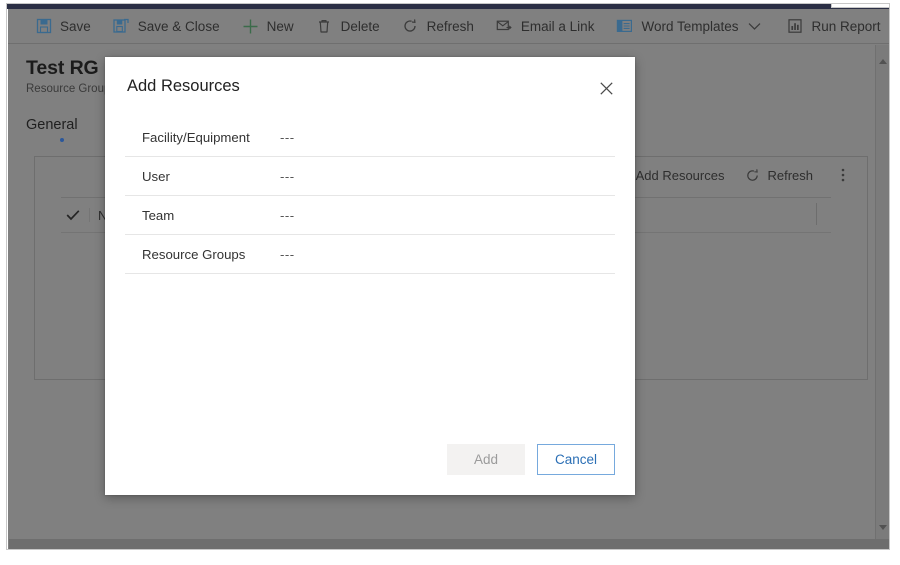 This screenshot has width=900, height=565. What do you see at coordinates (287, 137) in the screenshot?
I see `field-value-facility-equipment: ---` at bounding box center [287, 137].